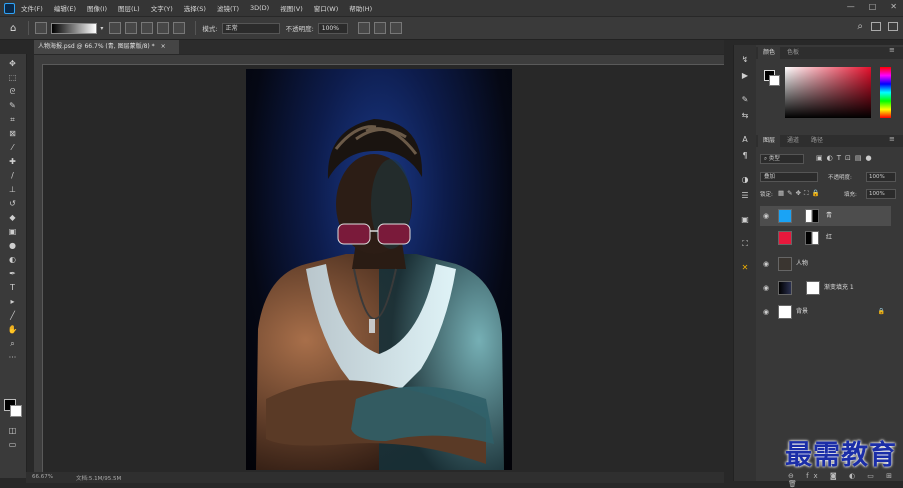 This screenshot has height=488, width=903. Describe the element at coordinates (12, 77) in the screenshot. I see `marquee-tool-icon: ⬚` at that location.